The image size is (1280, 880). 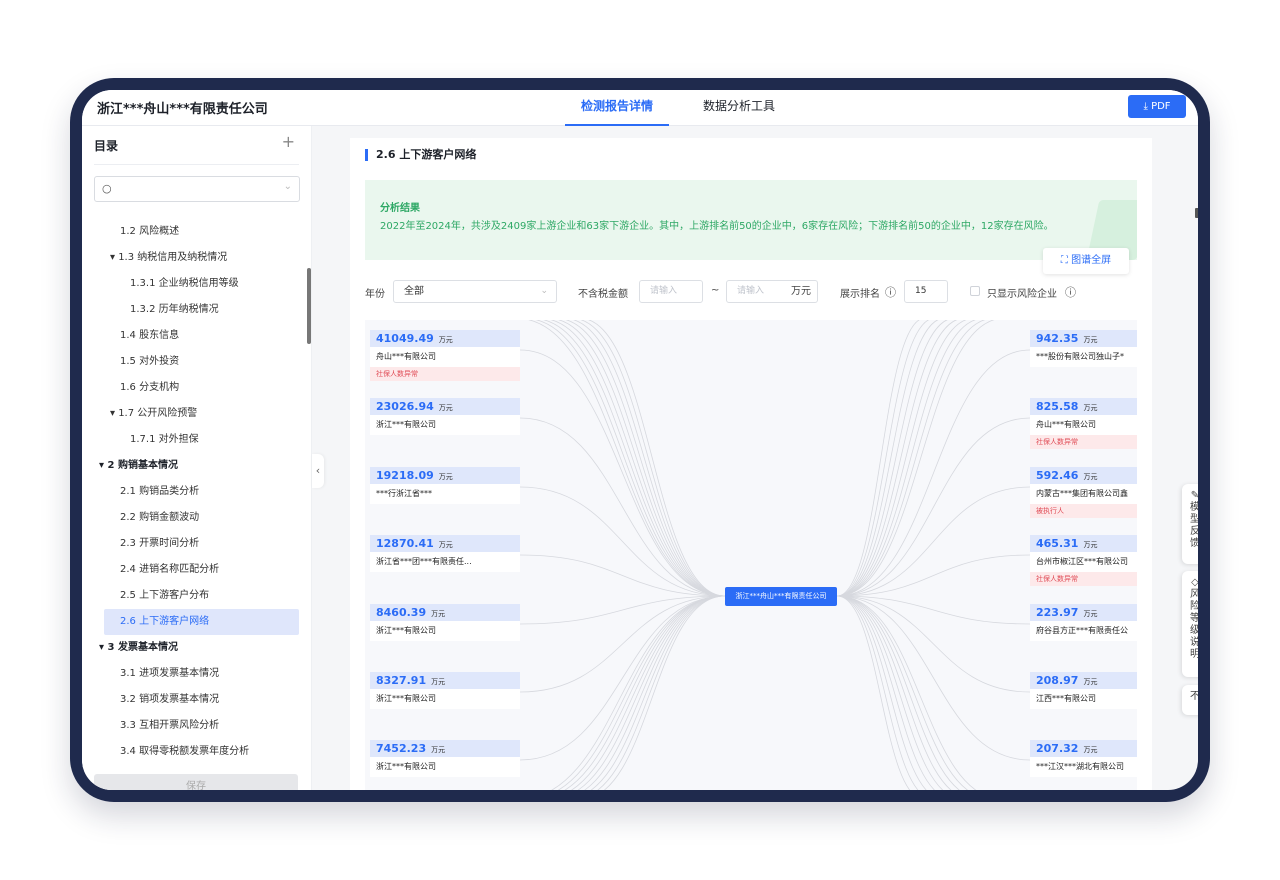 What do you see at coordinates (1066, 698) in the screenshot?
I see `node-company-name: 江西***有限公司` at bounding box center [1066, 698].